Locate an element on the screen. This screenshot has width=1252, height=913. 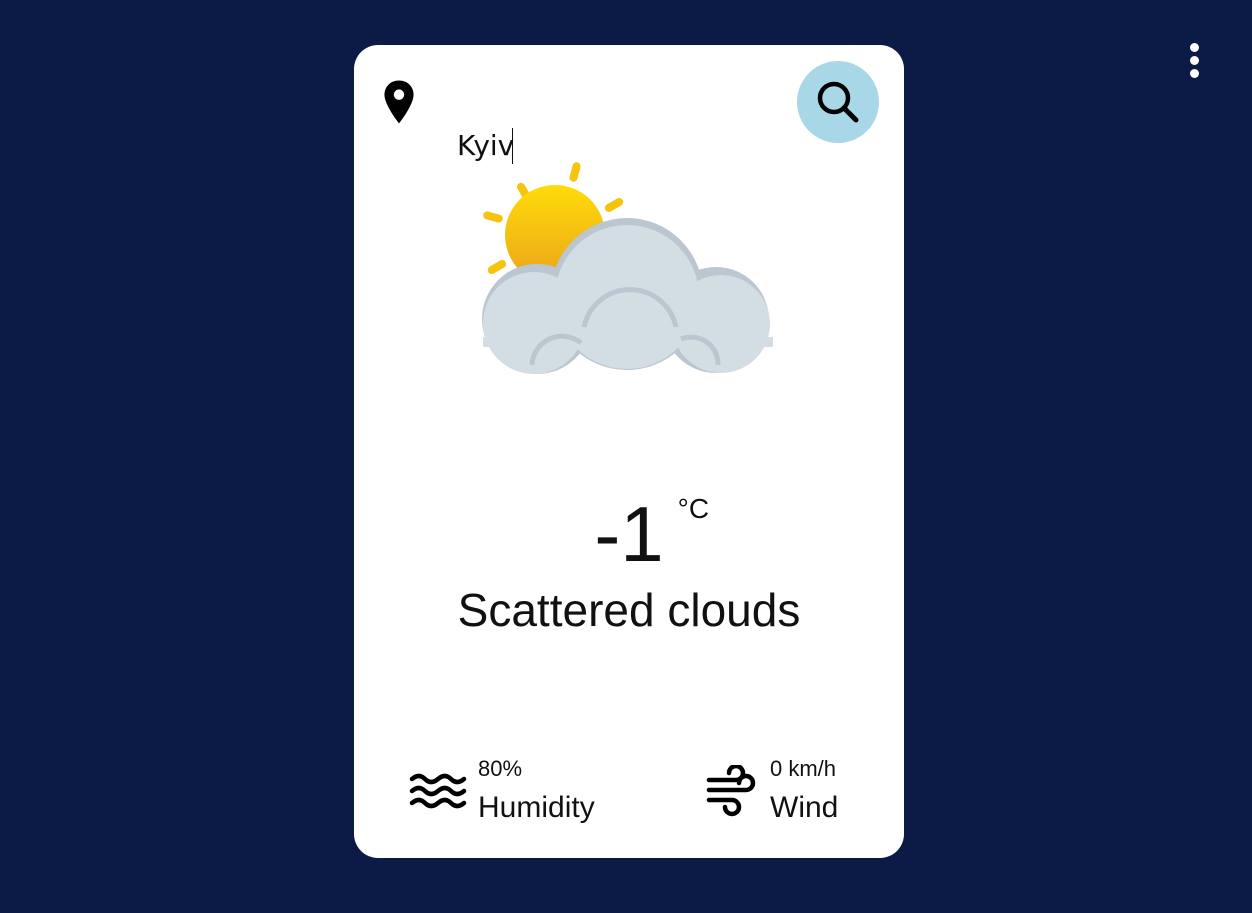
humidity-waves-icon is located at coordinates (438, 791).